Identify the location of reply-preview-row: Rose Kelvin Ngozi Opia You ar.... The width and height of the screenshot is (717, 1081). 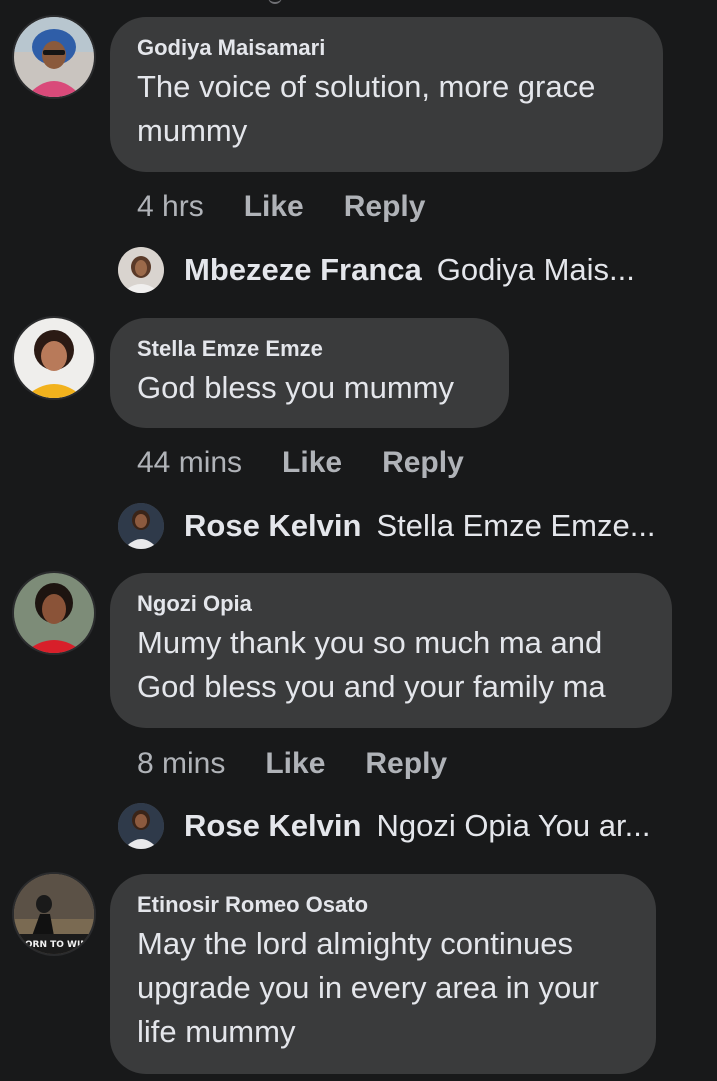
(384, 826).